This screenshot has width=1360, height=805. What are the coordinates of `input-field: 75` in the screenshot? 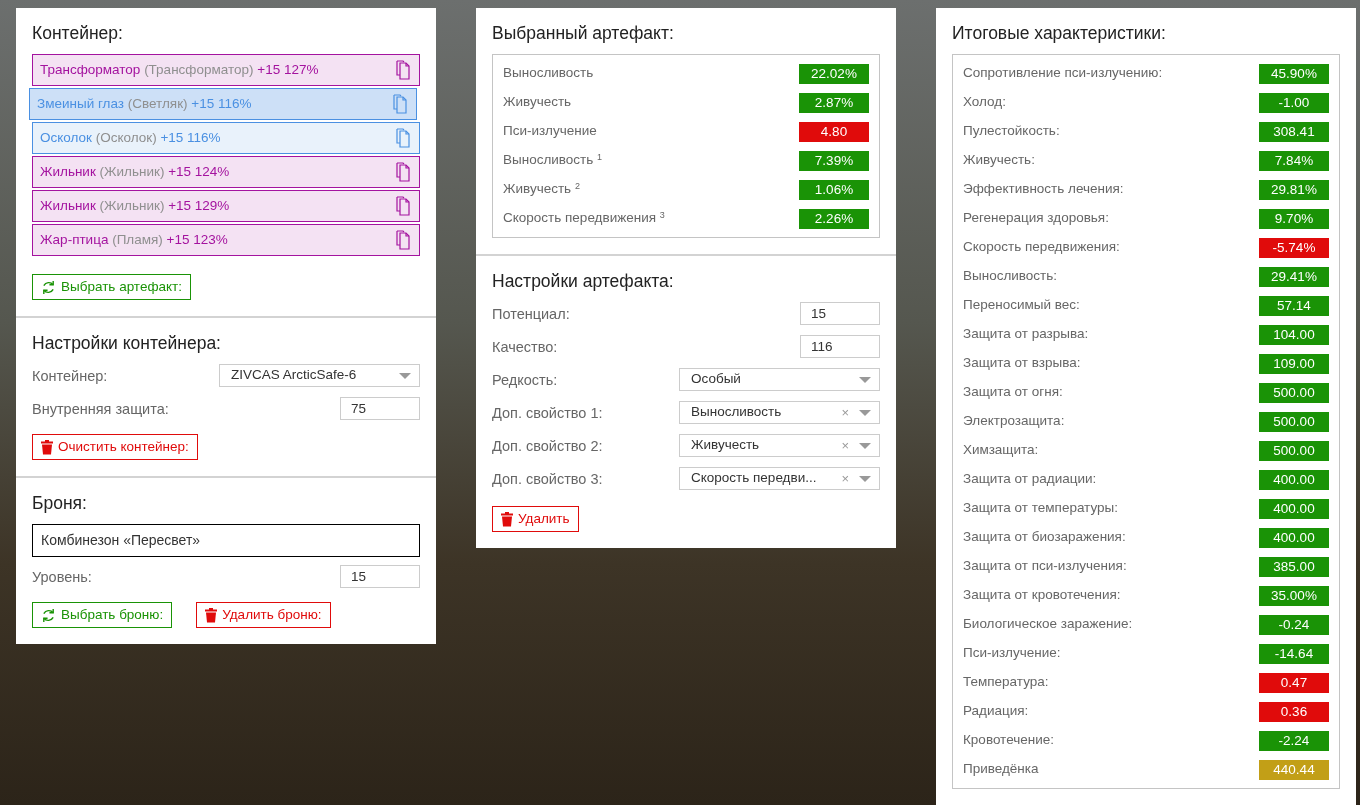 It's located at (380, 408).